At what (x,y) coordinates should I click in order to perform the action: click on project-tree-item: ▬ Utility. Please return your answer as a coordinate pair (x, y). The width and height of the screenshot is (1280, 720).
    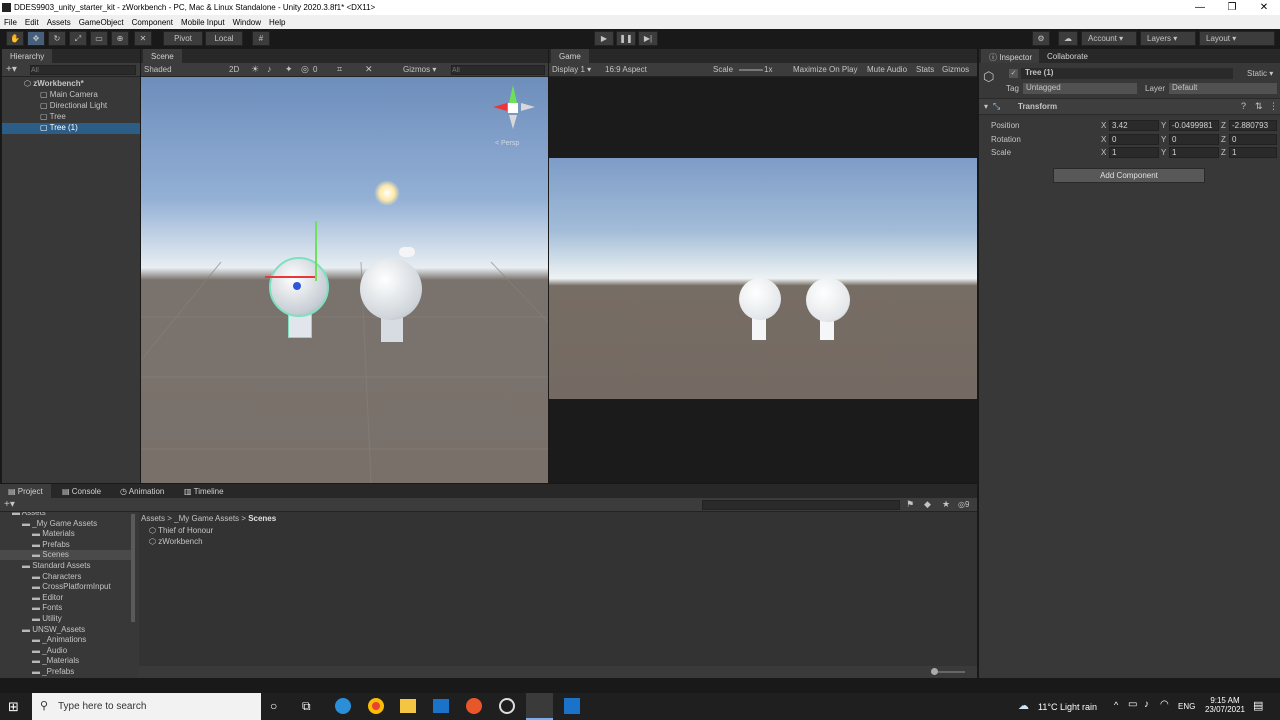
    Looking at the image, I should click on (65, 619).